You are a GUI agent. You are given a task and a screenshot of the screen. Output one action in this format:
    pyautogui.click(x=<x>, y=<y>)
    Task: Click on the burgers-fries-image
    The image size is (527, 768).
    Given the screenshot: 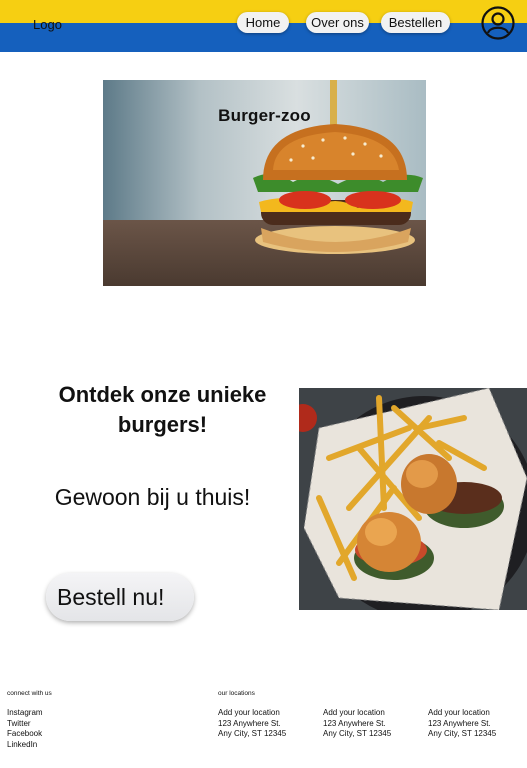 What is the action you would take?
    pyautogui.click(x=413, y=499)
    